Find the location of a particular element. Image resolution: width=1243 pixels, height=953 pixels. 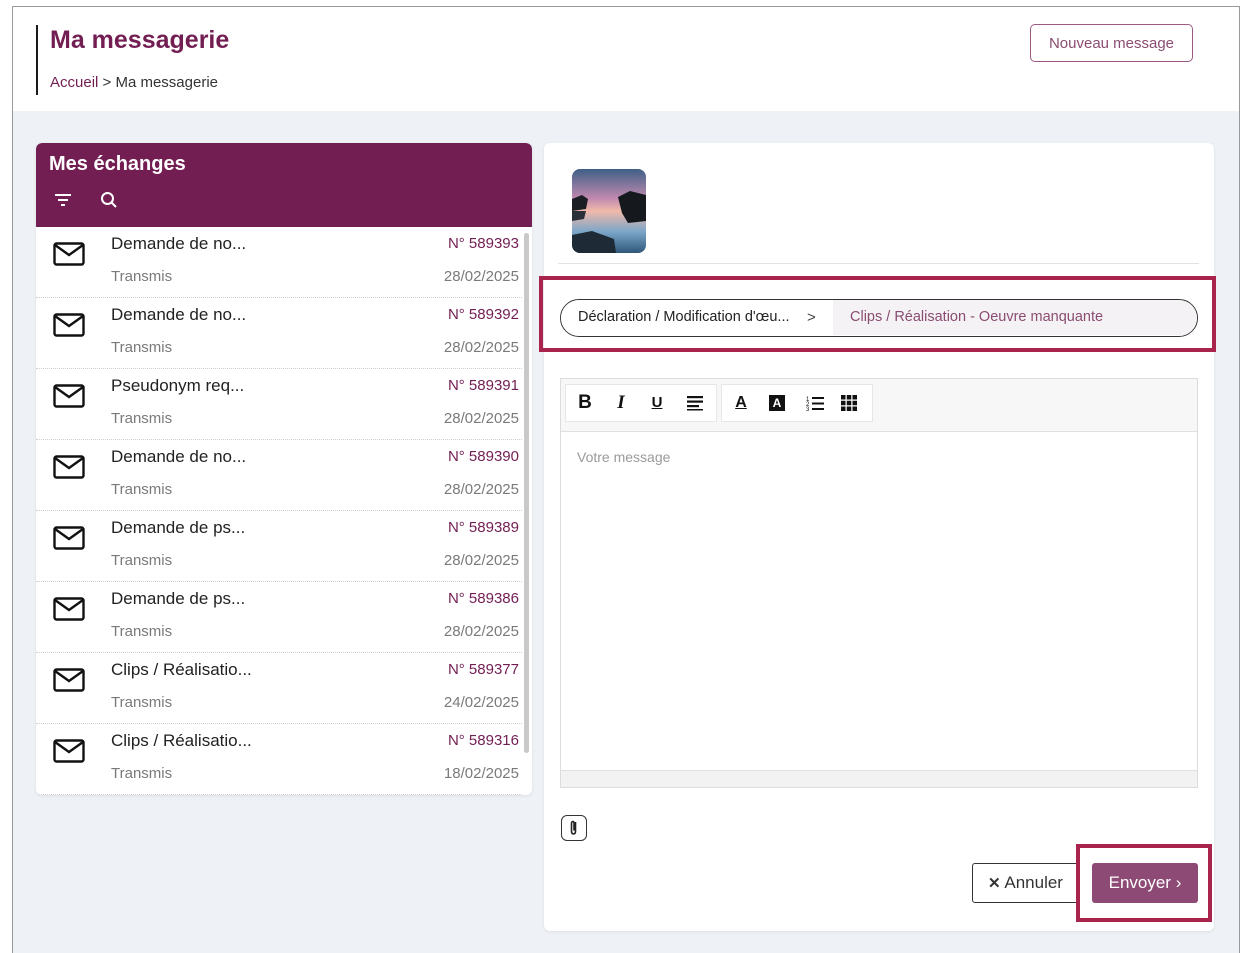

ordered-list-icon: 1 2 3 is located at coordinates (815, 403).